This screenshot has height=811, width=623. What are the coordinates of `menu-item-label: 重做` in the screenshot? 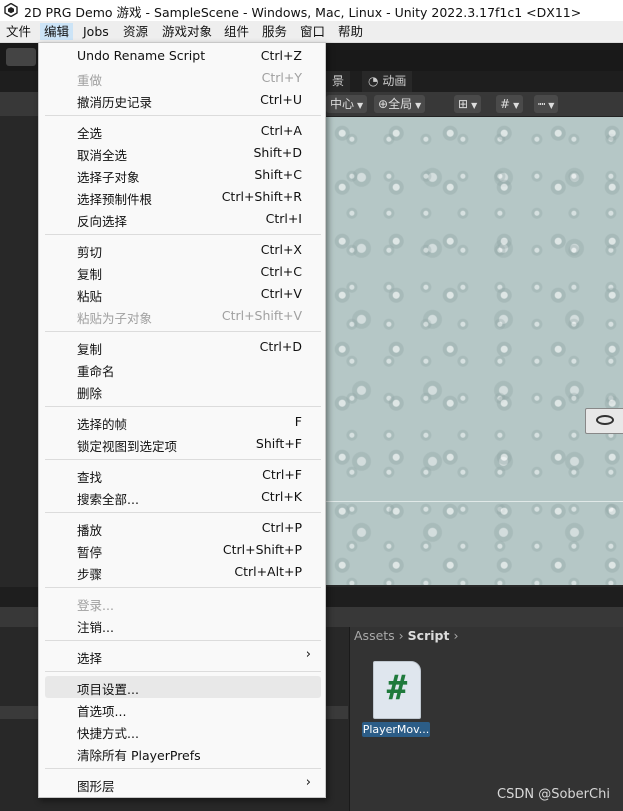 It's located at (90, 80).